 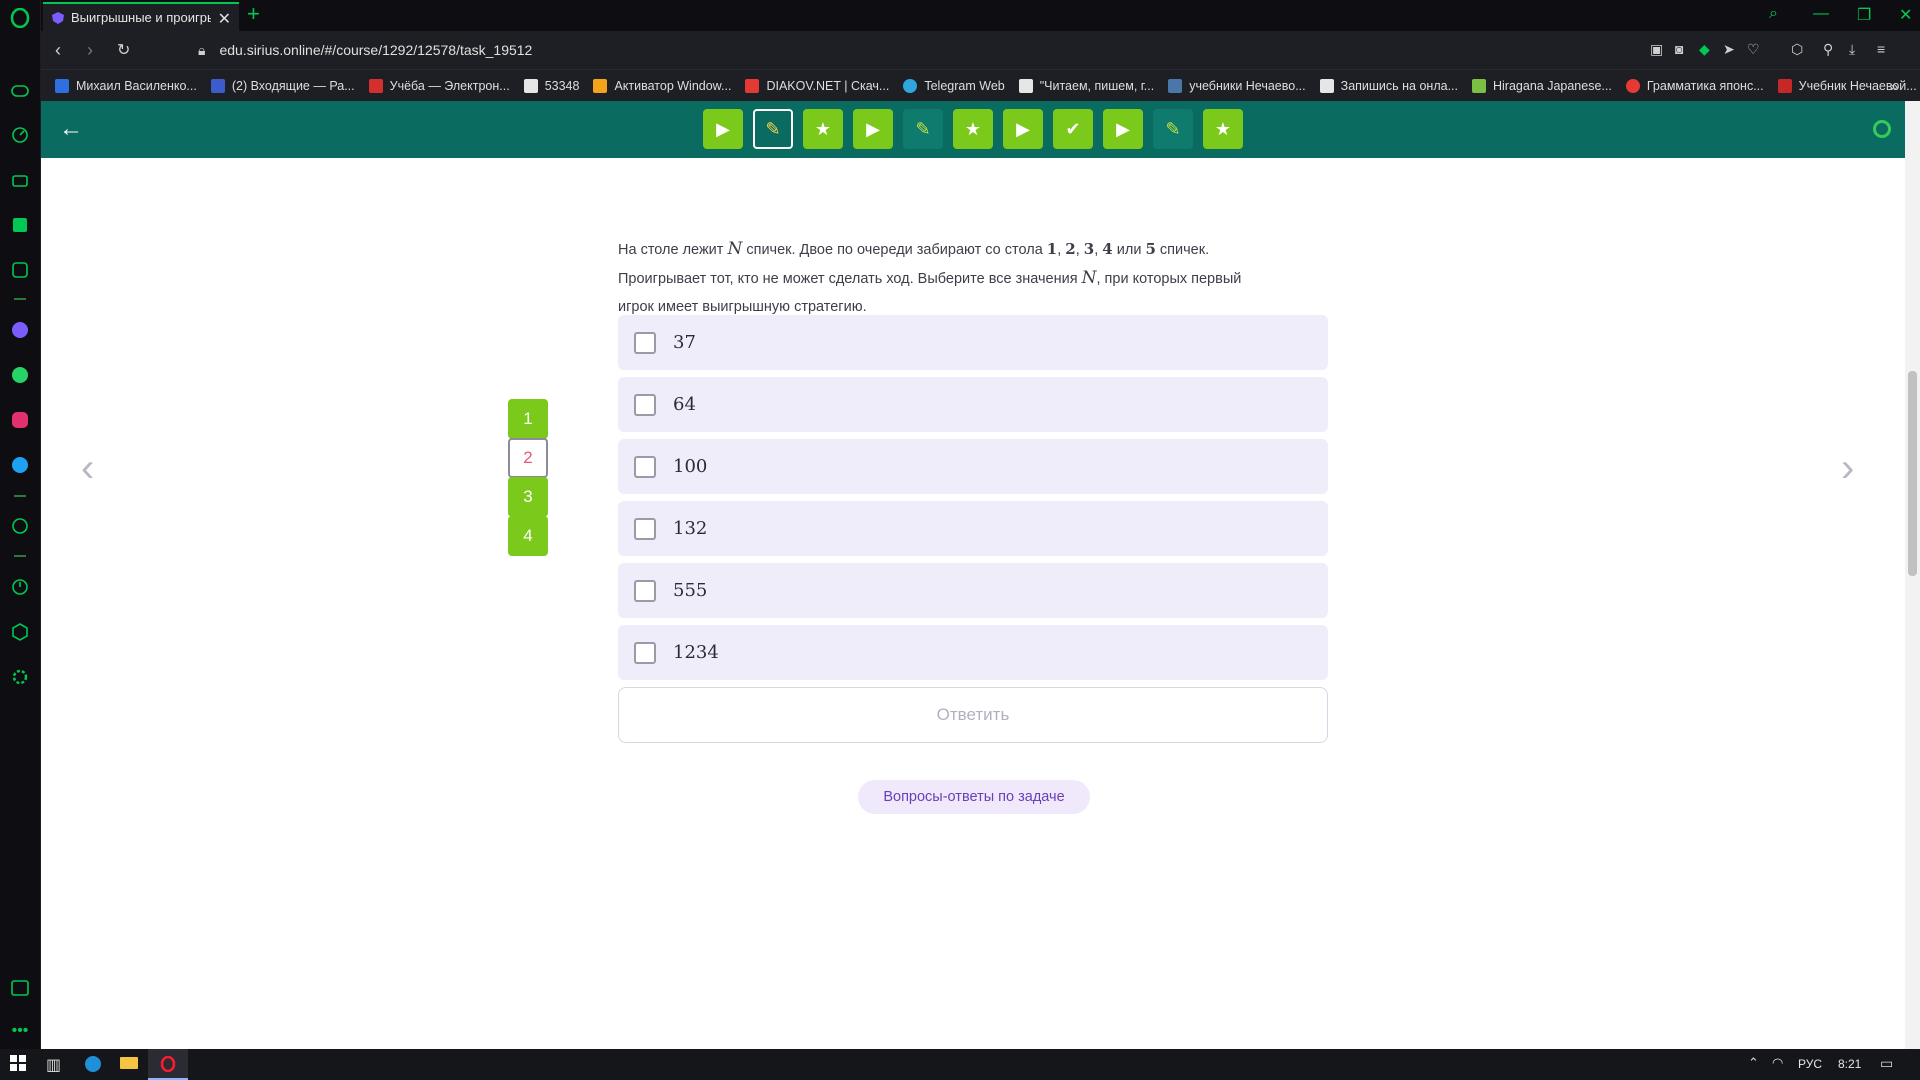 What do you see at coordinates (973, 528) in the screenshot?
I see `answer-option: 132` at bounding box center [973, 528].